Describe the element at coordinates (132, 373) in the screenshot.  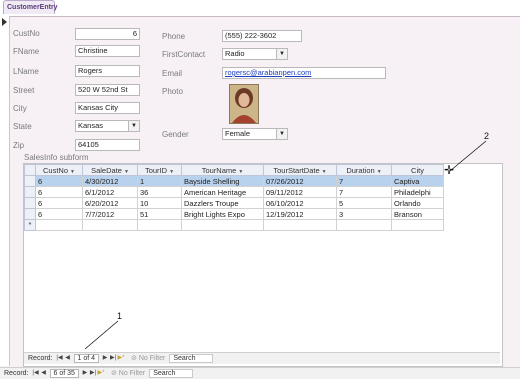
I see `filter-label: No Filter` at that location.